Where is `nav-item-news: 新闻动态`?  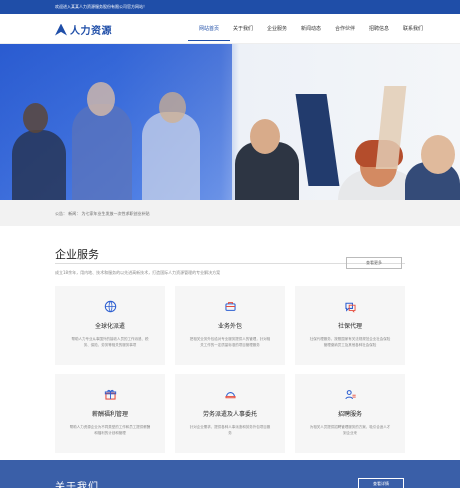 nav-item-news: 新闻动态 is located at coordinates (311, 29).